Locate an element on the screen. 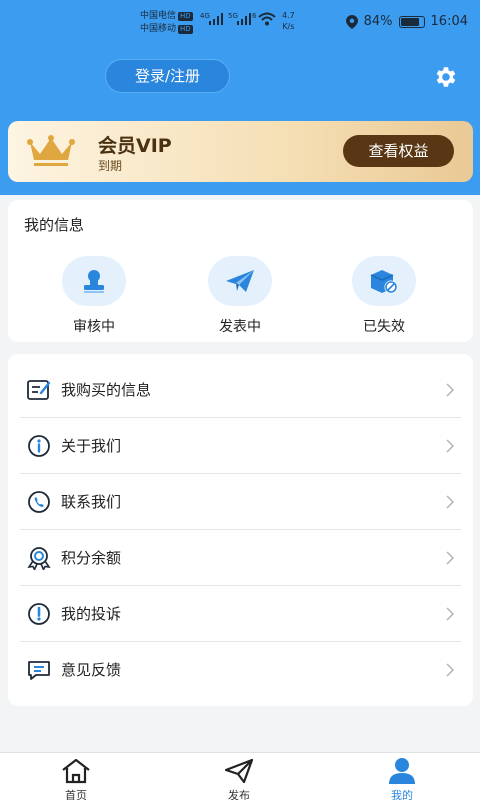  invalid-box-icon is located at coordinates (384, 281).